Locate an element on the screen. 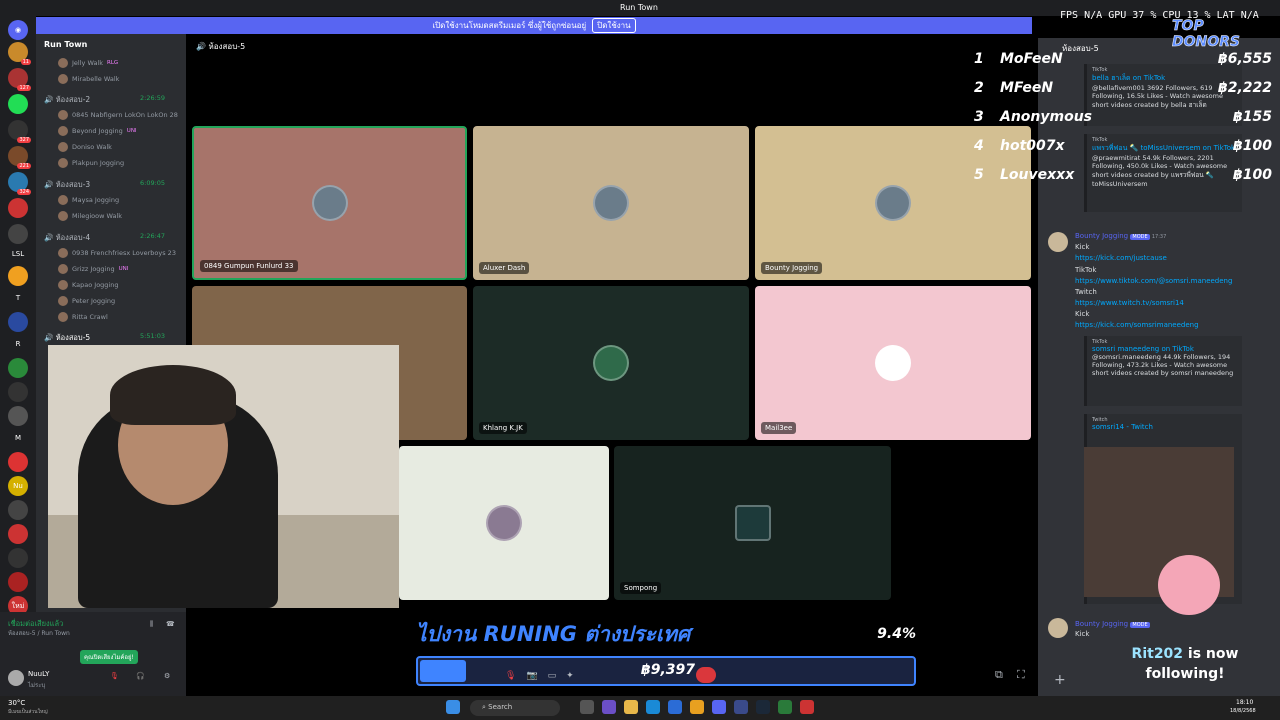 This screenshot has width=1280, height=720. discord-home-icon: ◉ is located at coordinates (18, 30).